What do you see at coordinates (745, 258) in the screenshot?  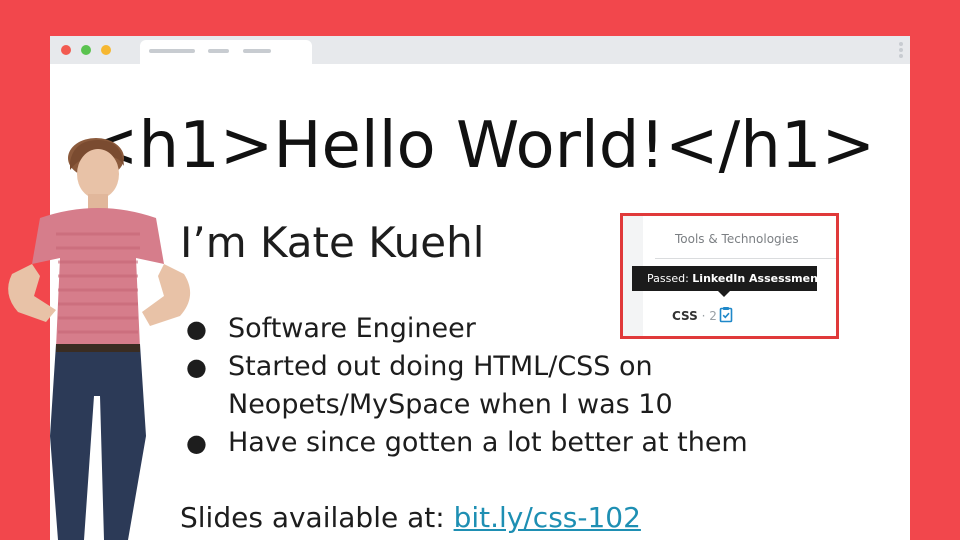 I see `divider` at bounding box center [745, 258].